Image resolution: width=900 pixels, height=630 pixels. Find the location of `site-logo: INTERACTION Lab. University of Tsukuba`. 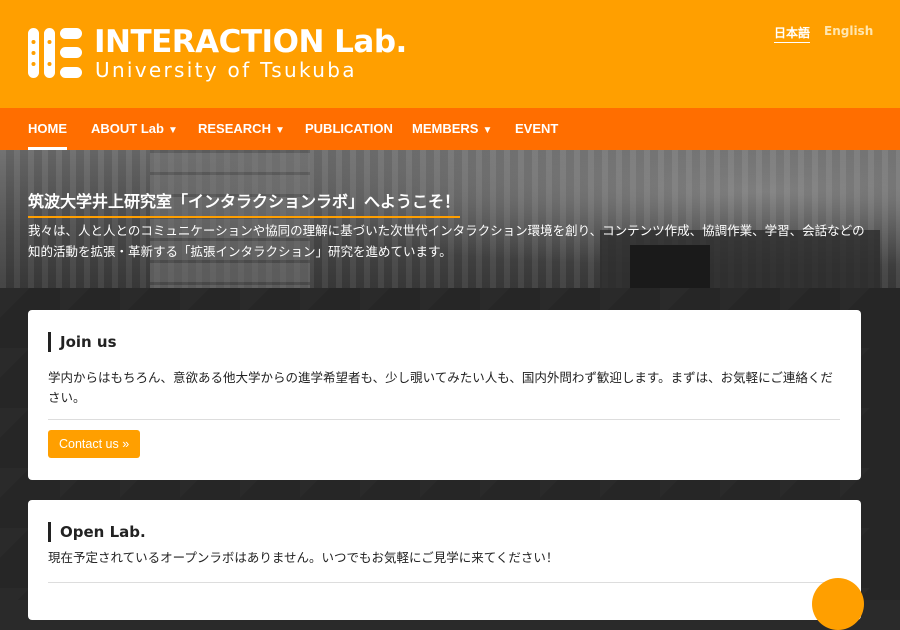

site-logo: INTERACTION Lab. University of Tsukuba is located at coordinates (217, 54).